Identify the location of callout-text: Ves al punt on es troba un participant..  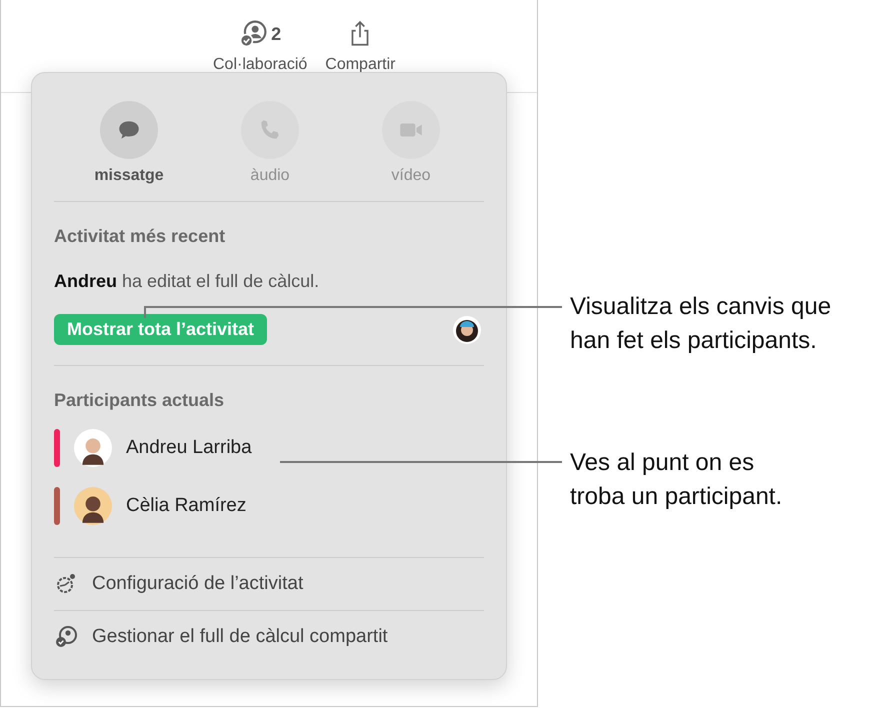
(676, 480).